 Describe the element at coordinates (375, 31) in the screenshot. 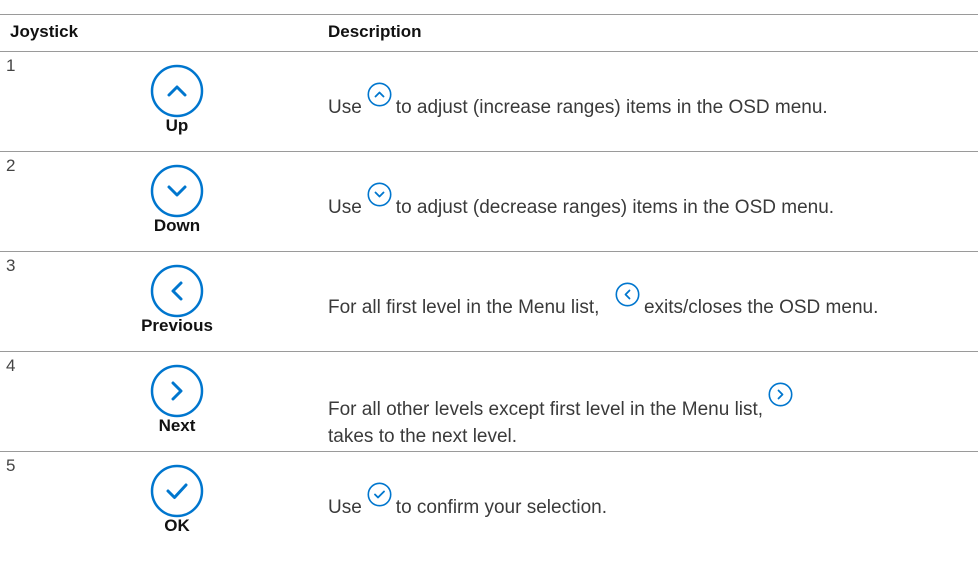

I see `description-column-header: Description` at that location.